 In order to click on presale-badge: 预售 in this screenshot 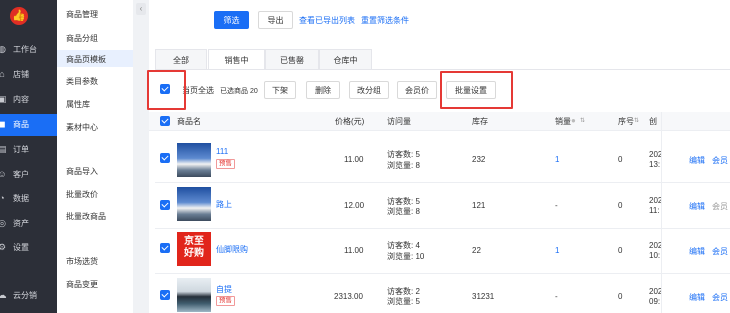, I will do `click(225, 164)`.